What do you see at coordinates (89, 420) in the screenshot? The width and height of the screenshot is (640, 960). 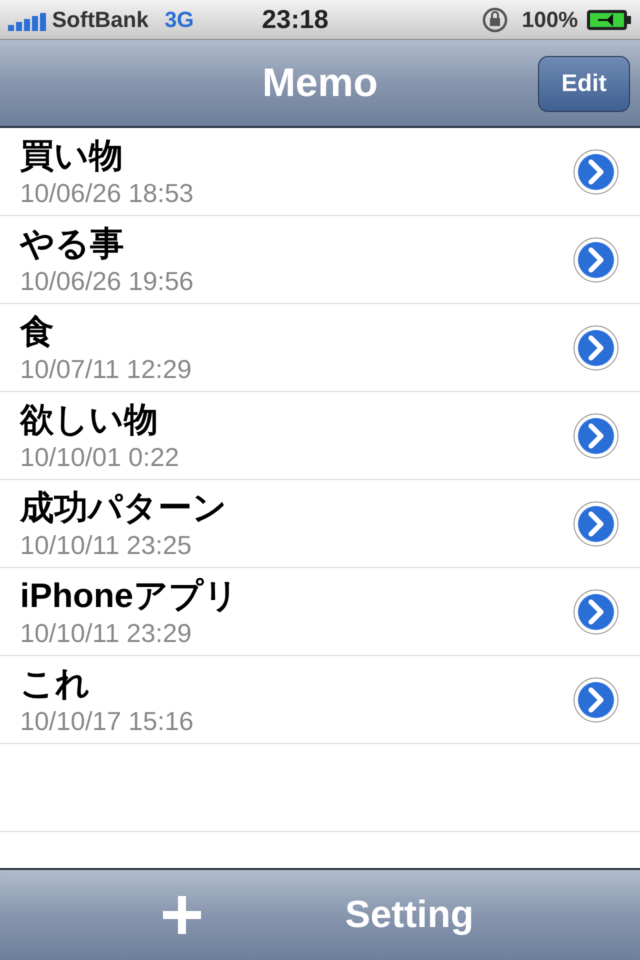 I see `memo-title: 欲しい物` at bounding box center [89, 420].